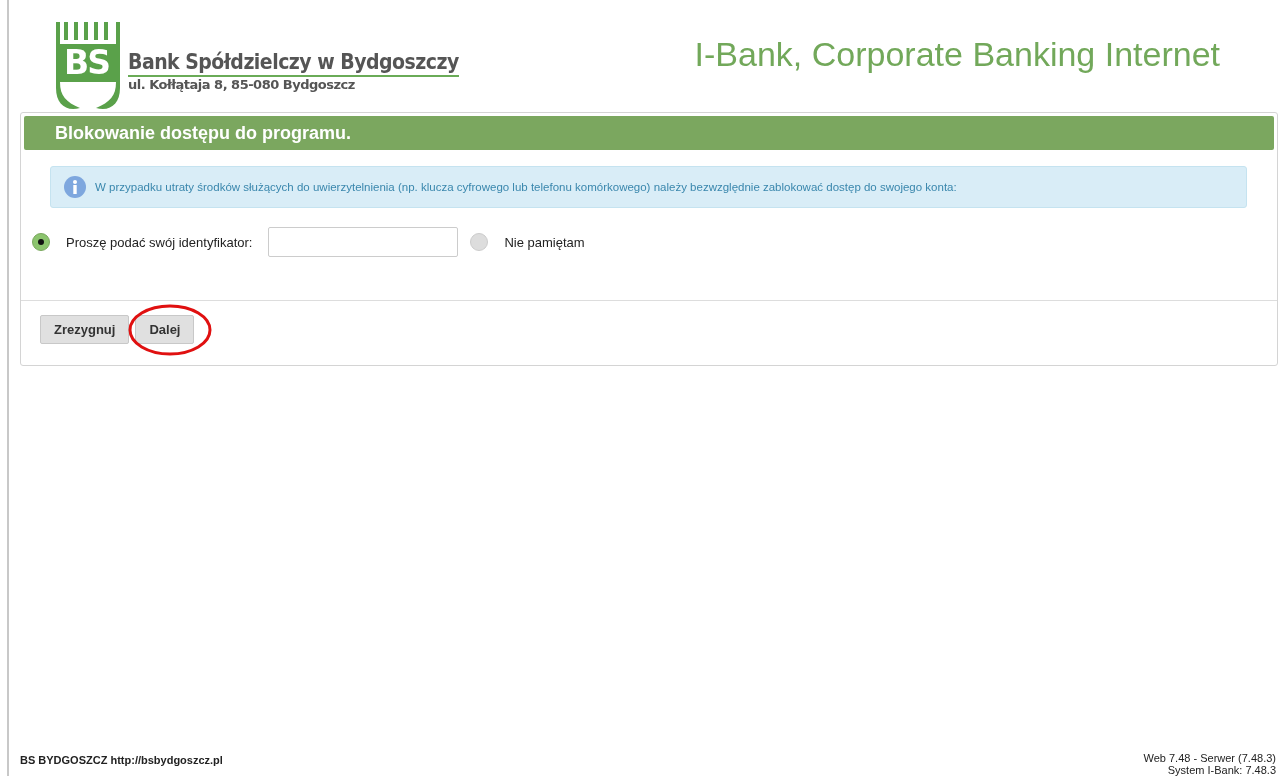  Describe the element at coordinates (85, 329) in the screenshot. I see `cancel-button: Zrezygnuj` at that location.